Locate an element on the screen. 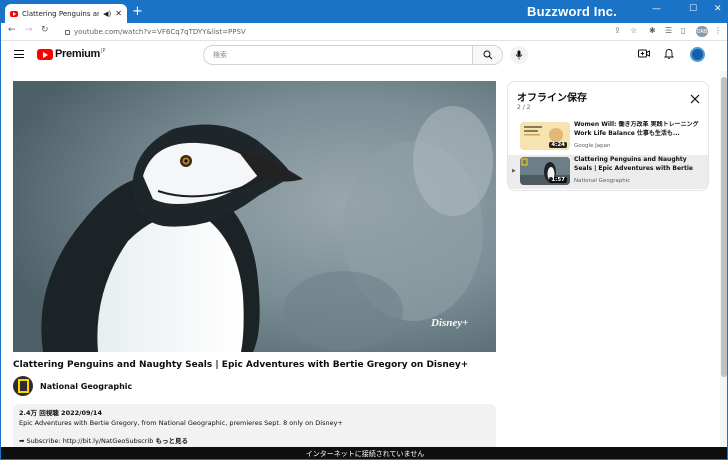 This screenshot has width=728, height=460. search-box is located at coordinates (353, 55).